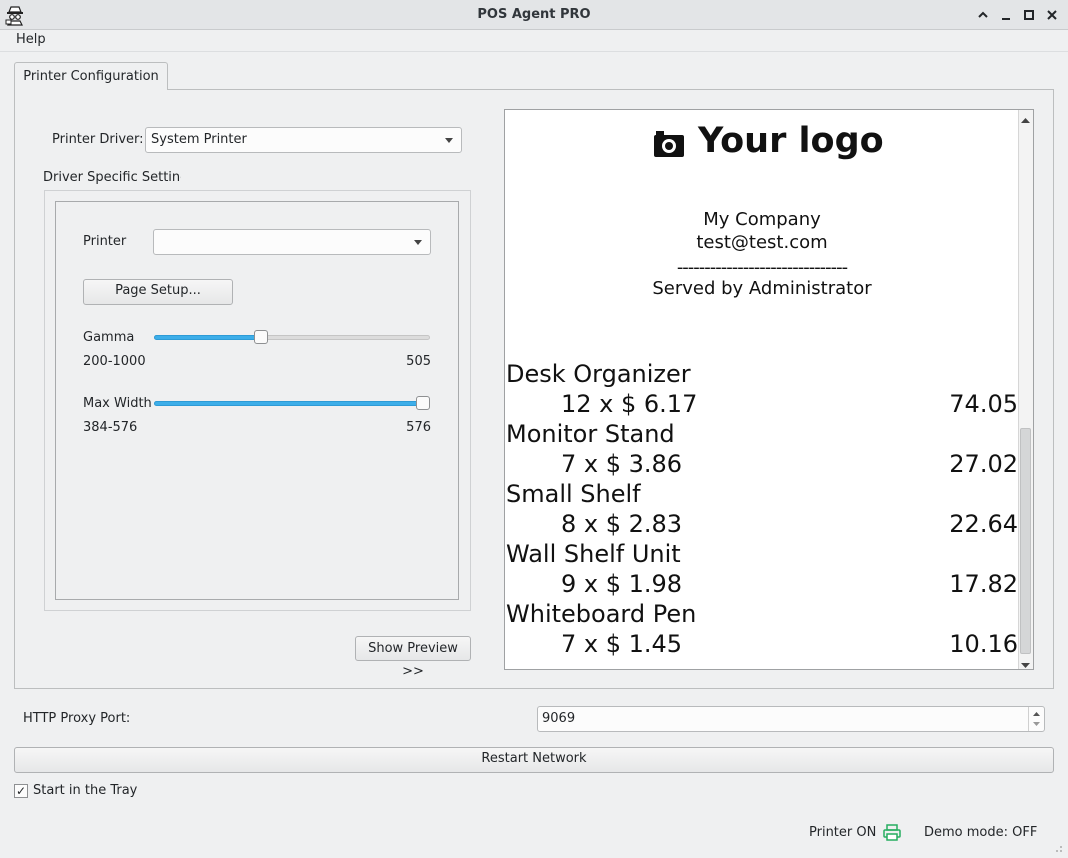 The height and width of the screenshot is (858, 1068). Describe the element at coordinates (601, 614) in the screenshot. I see `receipt-item-name: Whiteboard Pen` at that location.